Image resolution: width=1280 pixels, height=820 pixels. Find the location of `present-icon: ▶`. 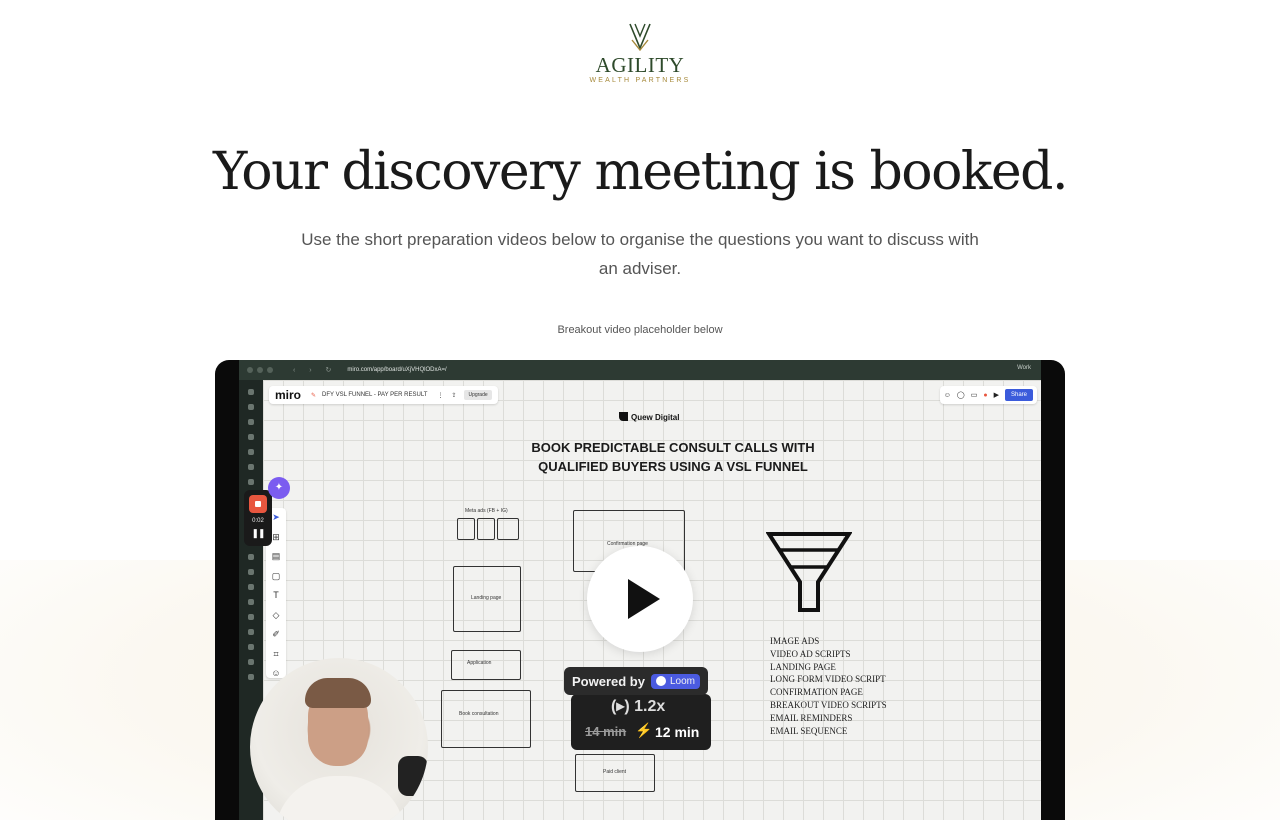

present-icon: ▶ is located at coordinates (996, 395).